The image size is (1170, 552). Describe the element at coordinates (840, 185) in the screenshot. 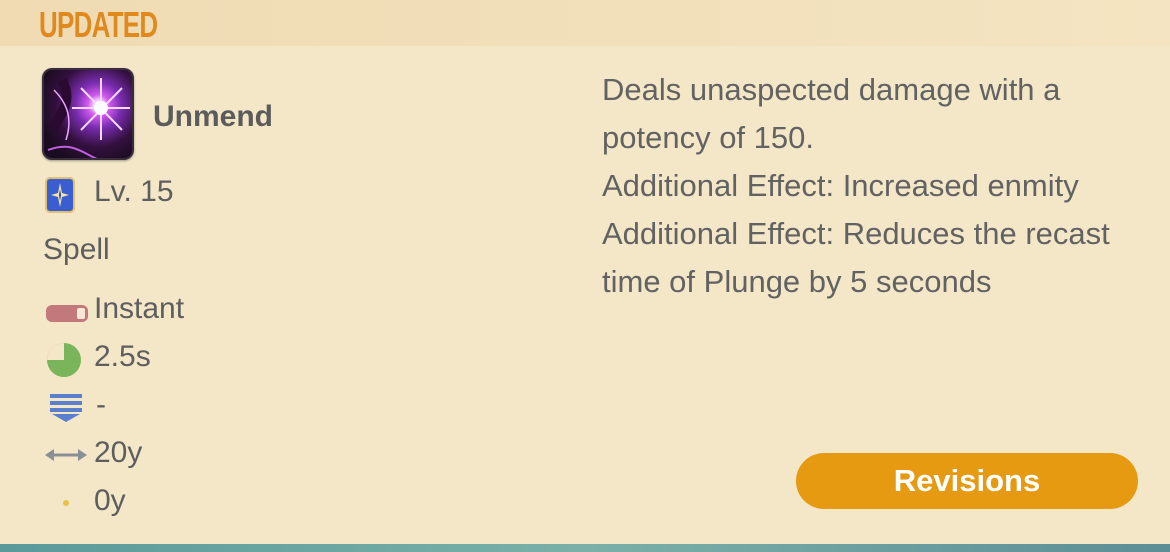

I see `description-line: Additional Effect: Increased enmity` at that location.